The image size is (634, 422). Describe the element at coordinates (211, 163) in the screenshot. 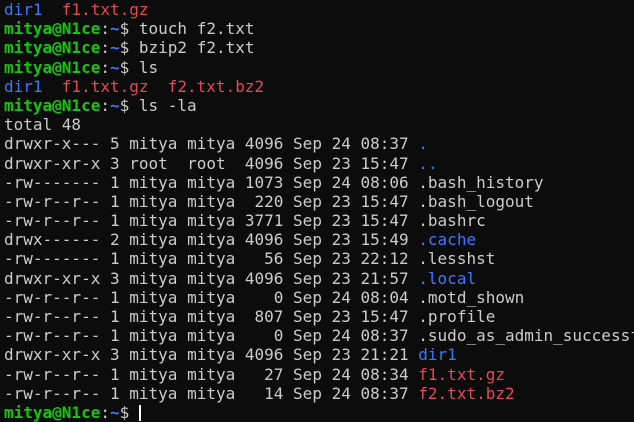

I see `group: root` at that location.